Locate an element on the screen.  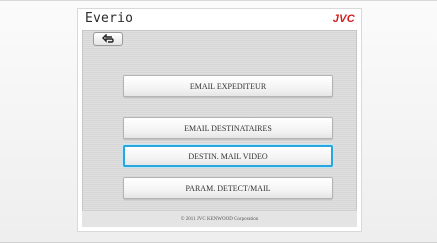
header-bar: Everio JVC is located at coordinates (219, 19).